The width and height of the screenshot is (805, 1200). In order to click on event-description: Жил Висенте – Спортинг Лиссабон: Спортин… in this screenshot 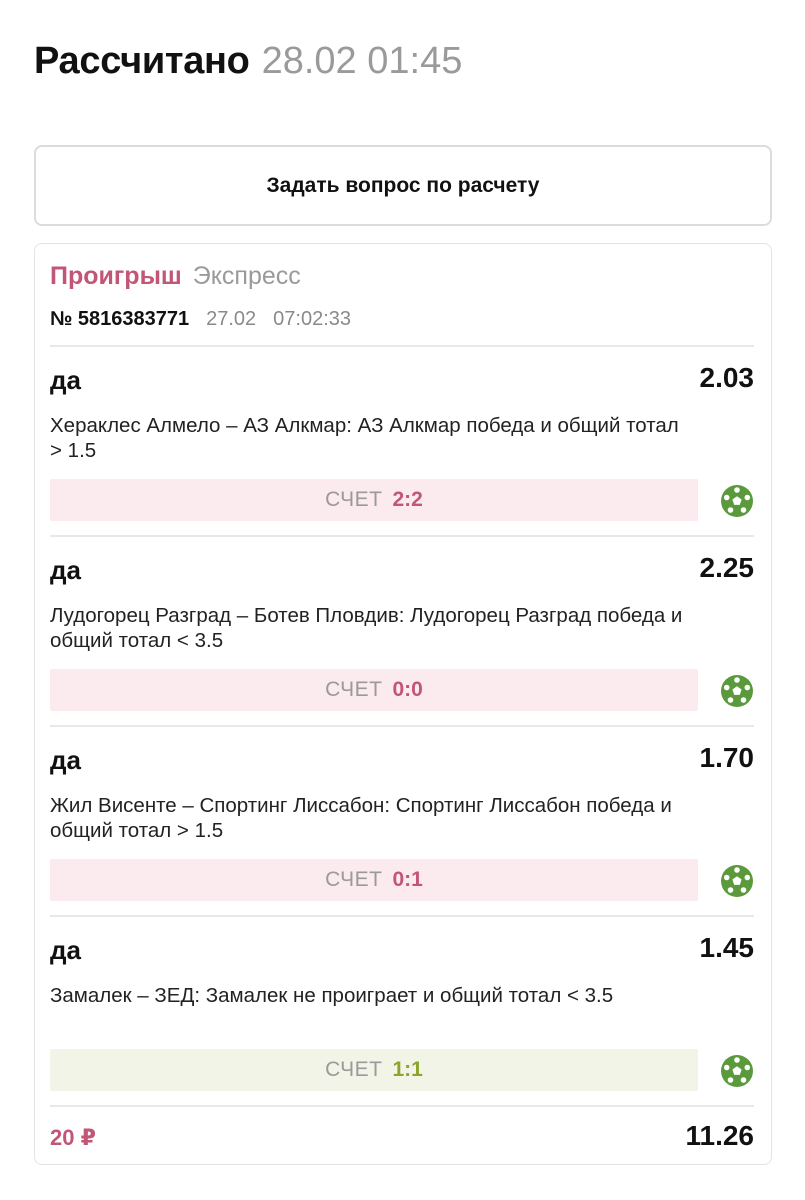, I will do `click(361, 818)`.